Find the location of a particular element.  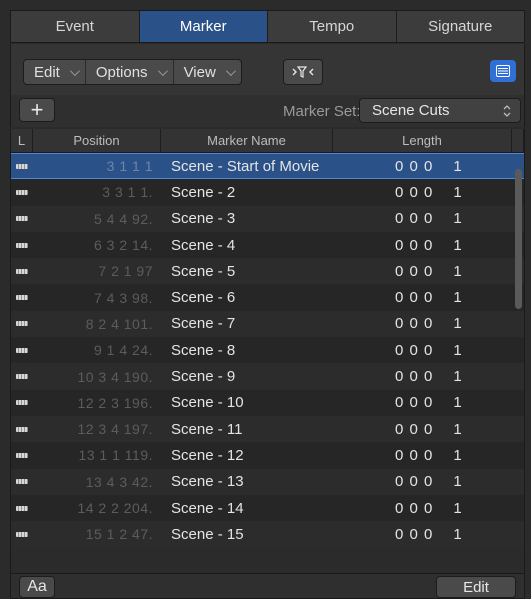

edit-menu: Edit is located at coordinates (55, 72).